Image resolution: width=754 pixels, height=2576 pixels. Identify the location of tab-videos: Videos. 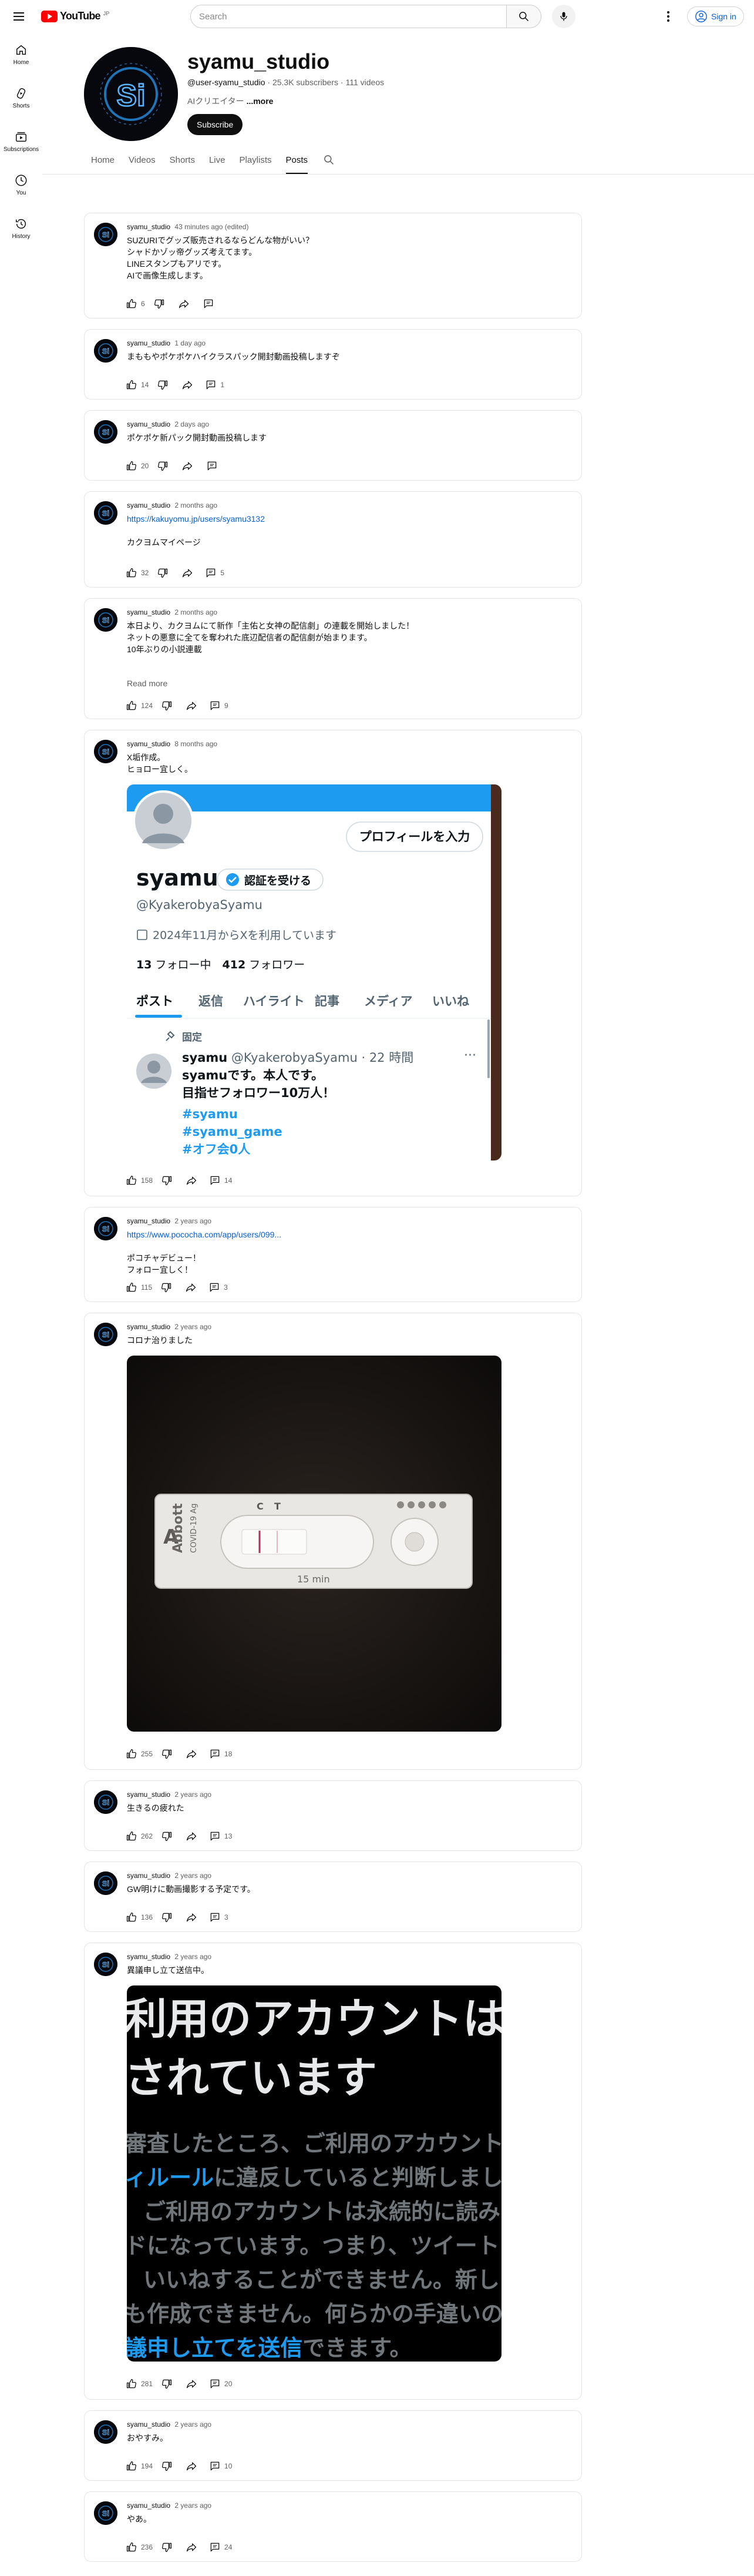
(142, 160).